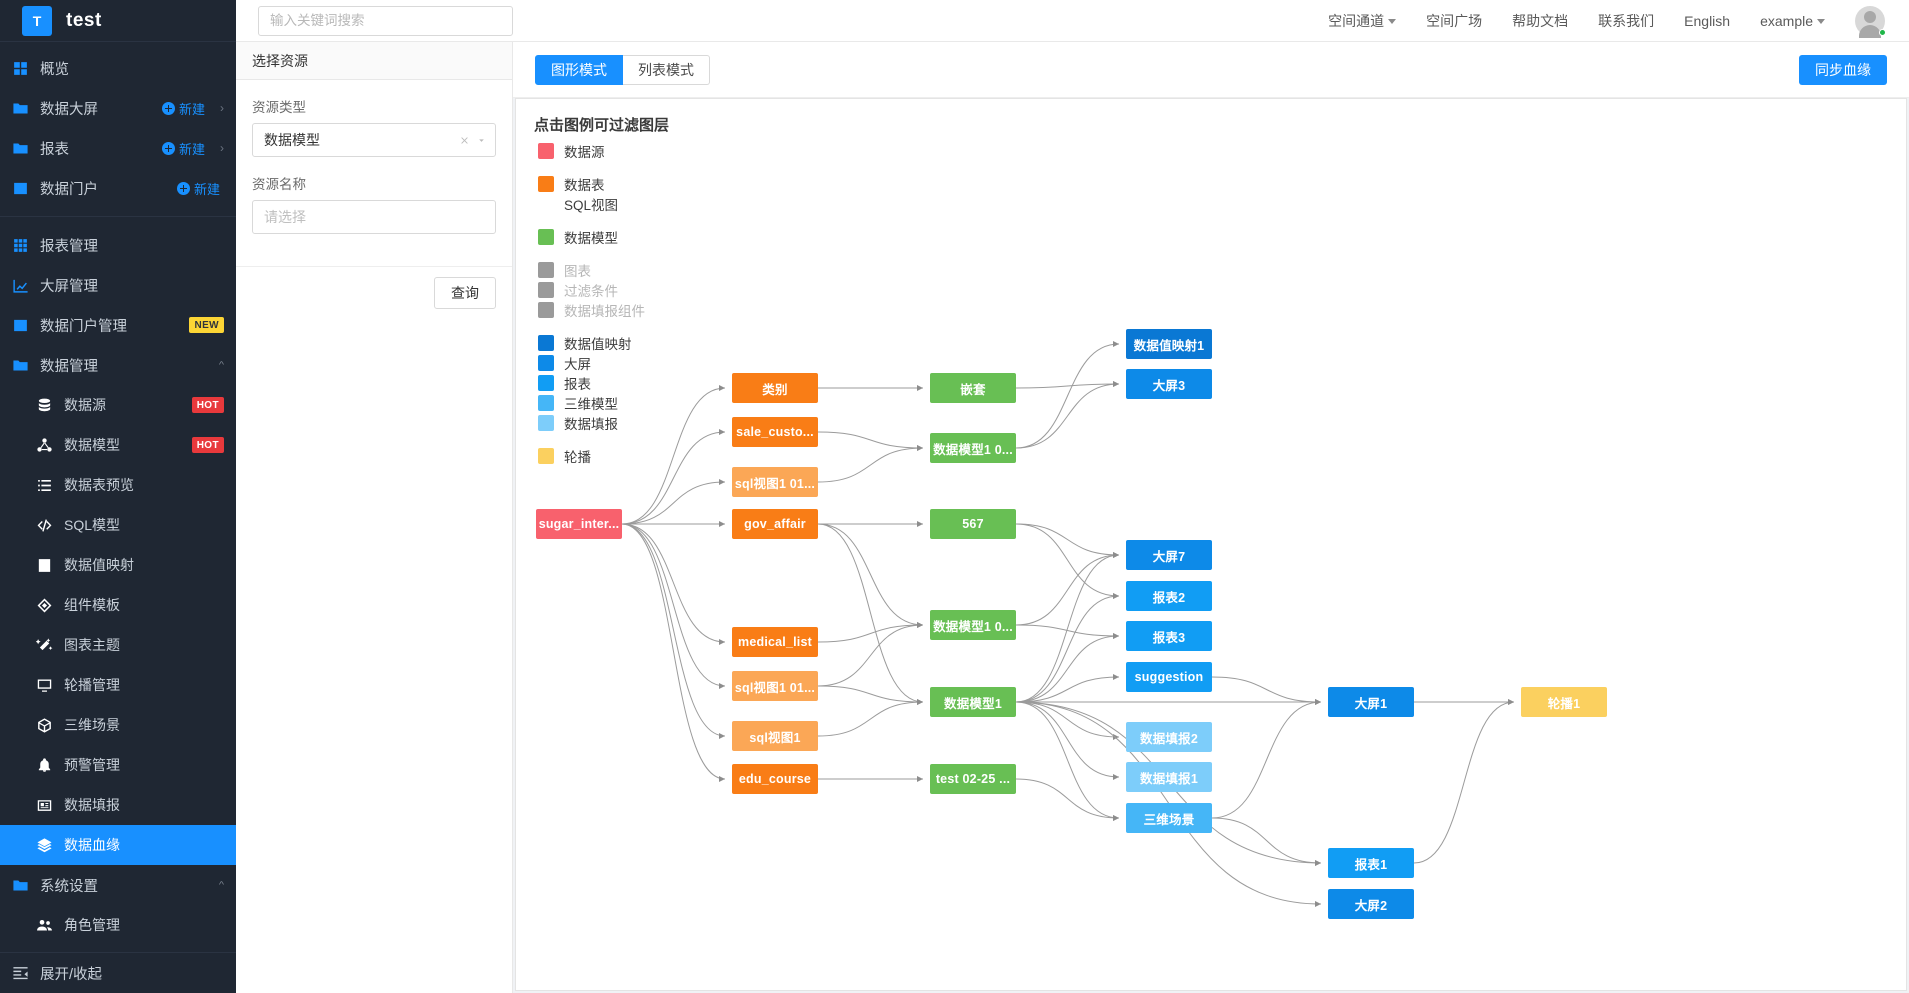 Image resolution: width=1909 pixels, height=993 pixels. I want to click on resource-name-field: 资源名称 请选择, so click(374, 203).